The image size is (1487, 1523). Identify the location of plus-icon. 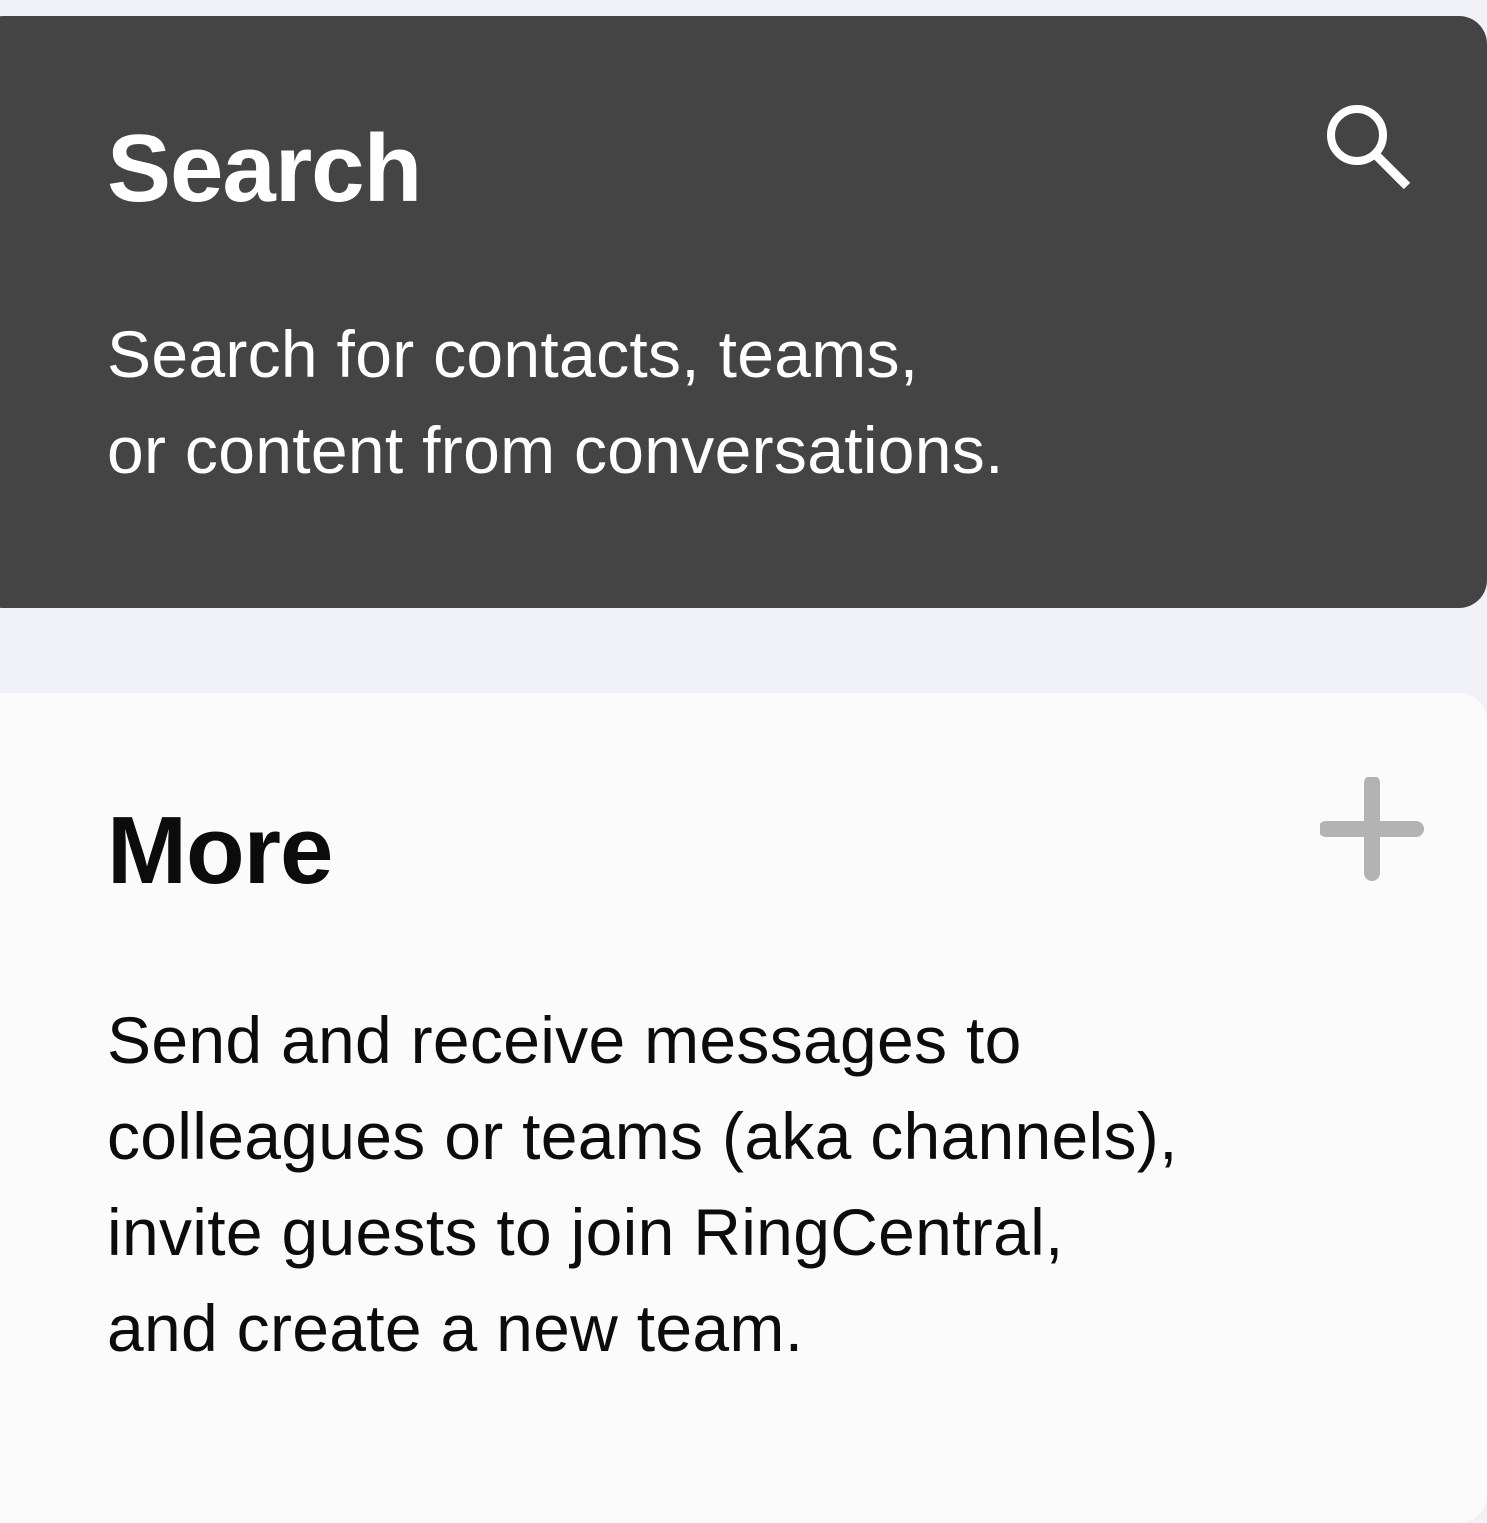
(1371, 828).